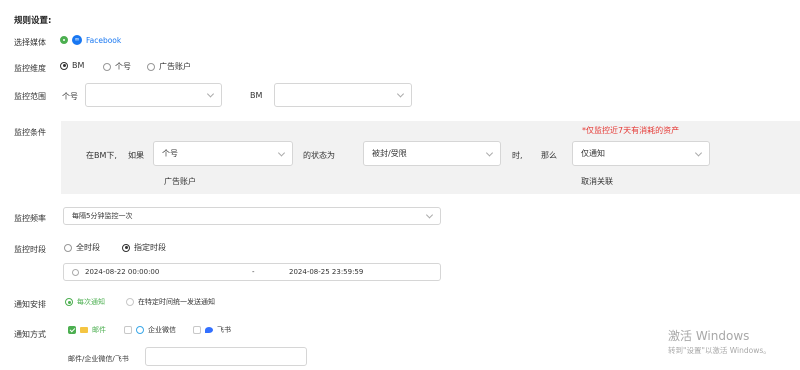 This screenshot has height=370, width=800. What do you see at coordinates (64, 40) in the screenshot?
I see `media-radio` at bounding box center [64, 40].